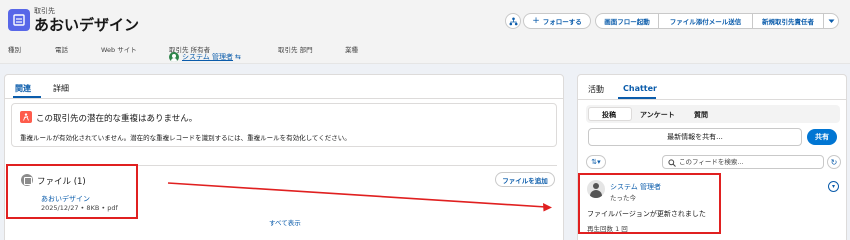  I want to click on action-button-group: 画面フロー起動 ファイル添付メール送信 新規取引先責任者, so click(717, 21).